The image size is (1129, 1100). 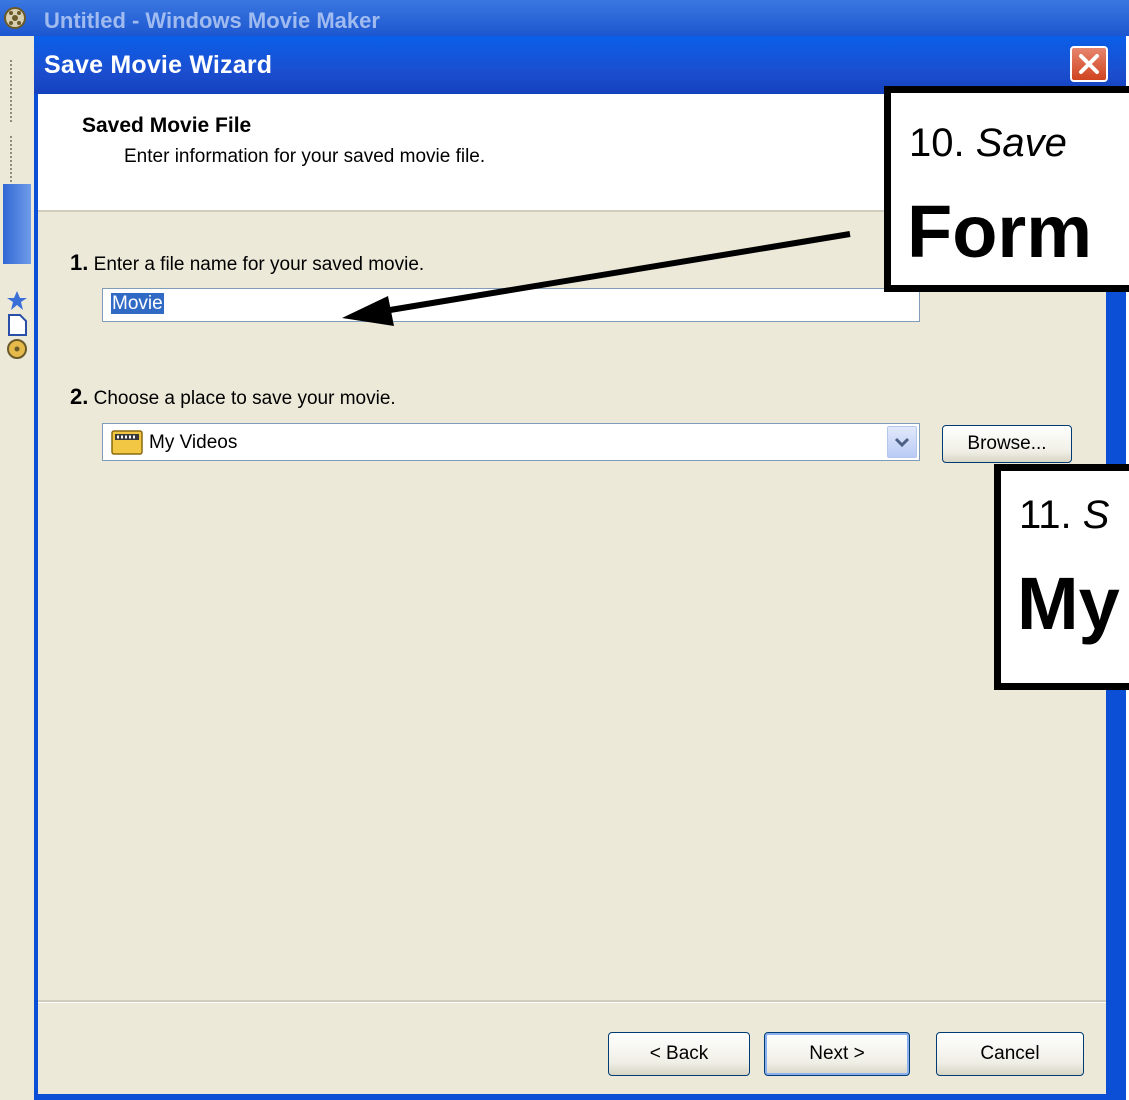 What do you see at coordinates (1045, 515) in the screenshot?
I see `callout-step11-number: 11.` at bounding box center [1045, 515].